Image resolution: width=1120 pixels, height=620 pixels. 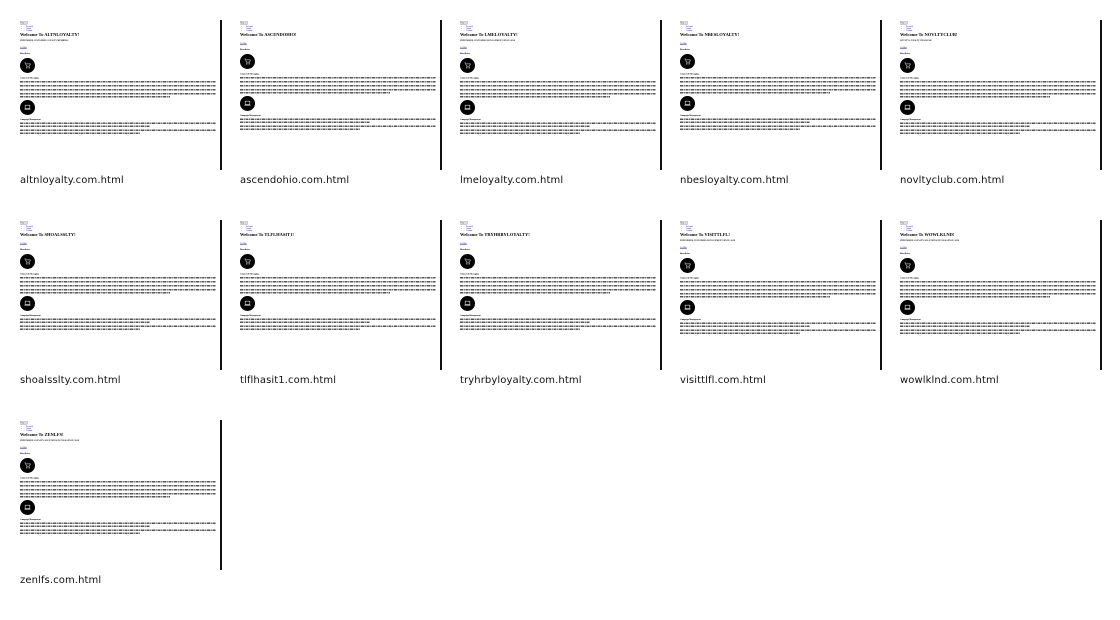 What do you see at coordinates (1010, 180) in the screenshot?
I see `file-name-label: novltyclub.com.html` at bounding box center [1010, 180].